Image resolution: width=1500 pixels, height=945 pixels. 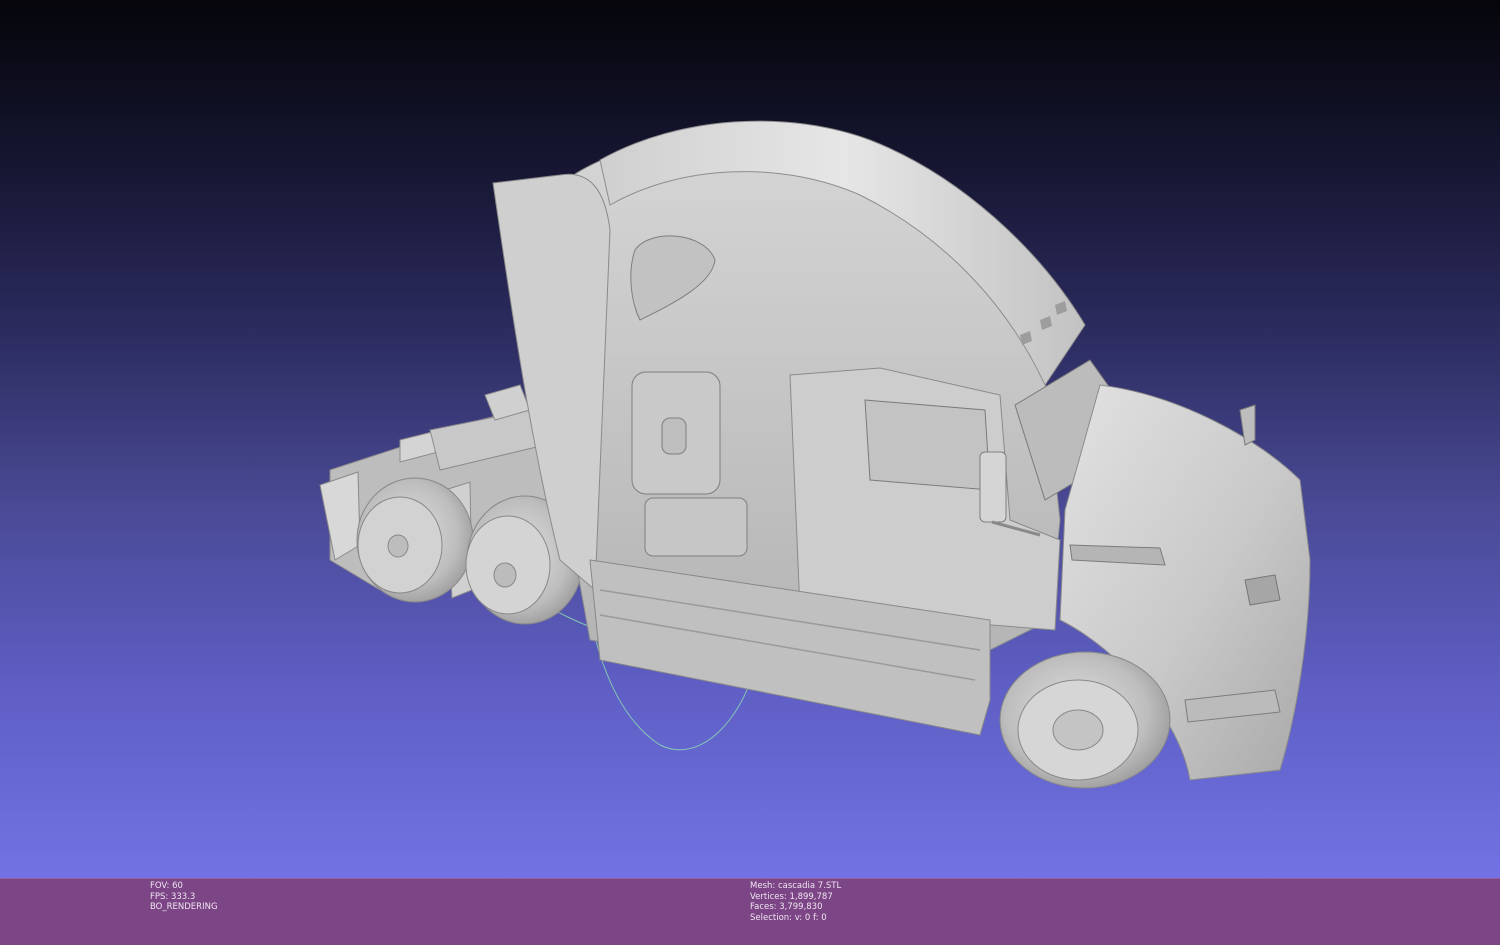 I want to click on mesh-name: Mesh: cascadia 7.STL, so click(x=796, y=886).